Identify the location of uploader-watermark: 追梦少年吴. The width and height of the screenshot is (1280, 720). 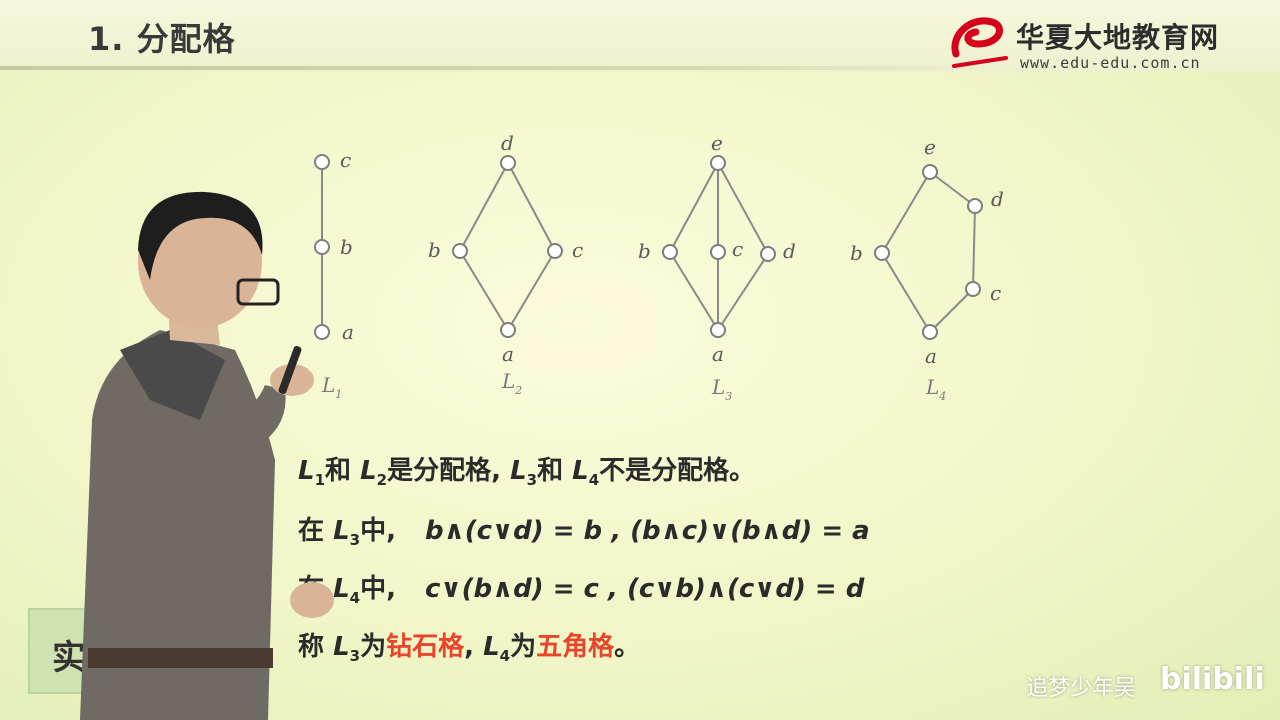
(1081, 688).